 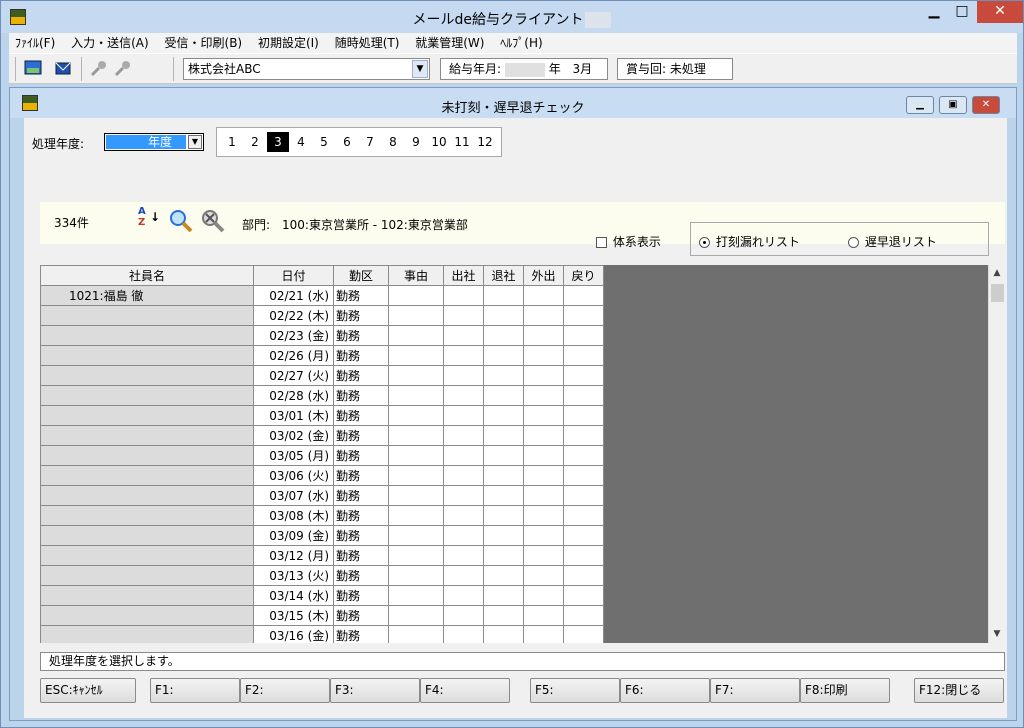 What do you see at coordinates (255, 142) in the screenshot?
I see `month-tab: 2` at bounding box center [255, 142].